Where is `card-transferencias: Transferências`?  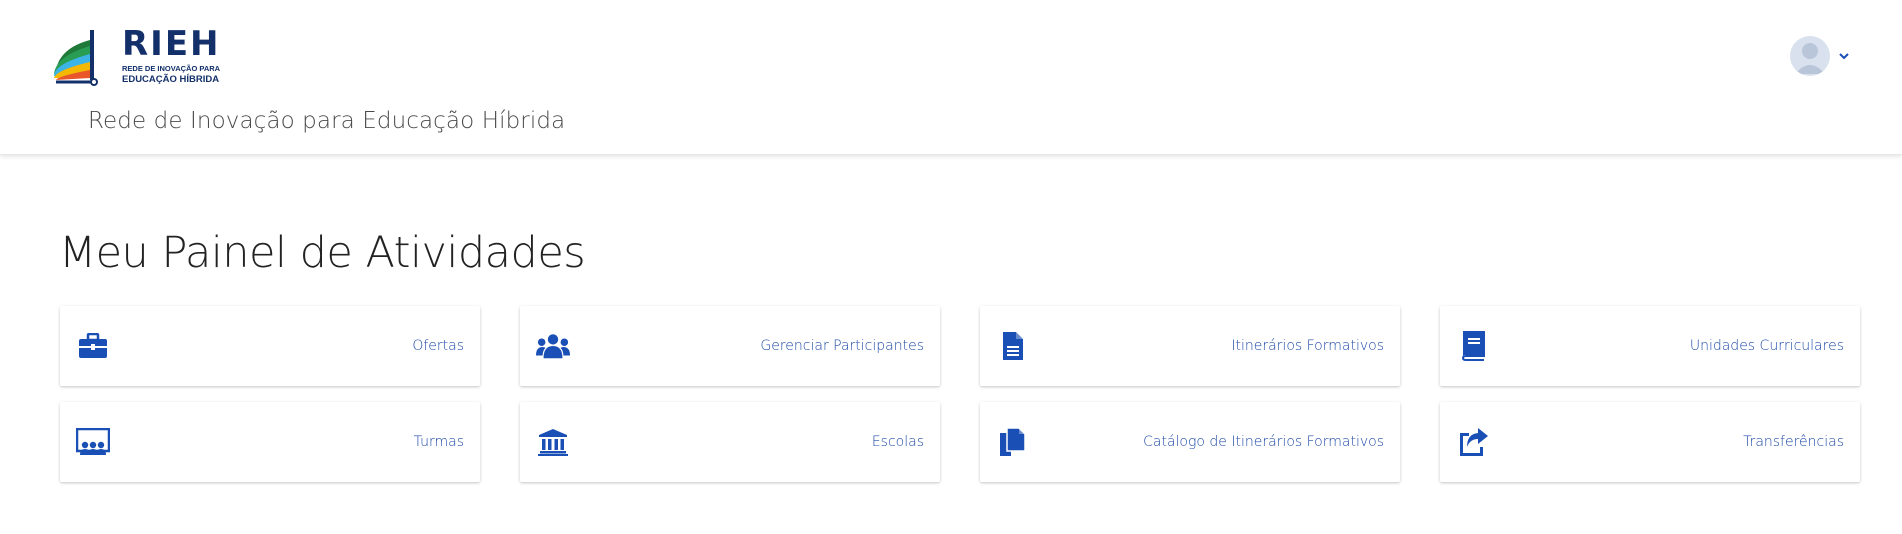 card-transferencias: Transferências is located at coordinates (1650, 442).